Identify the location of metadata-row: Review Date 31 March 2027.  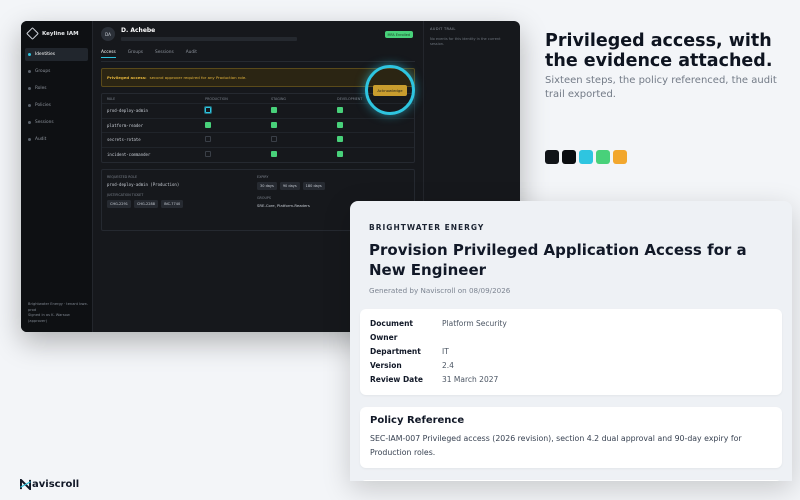
(434, 379).